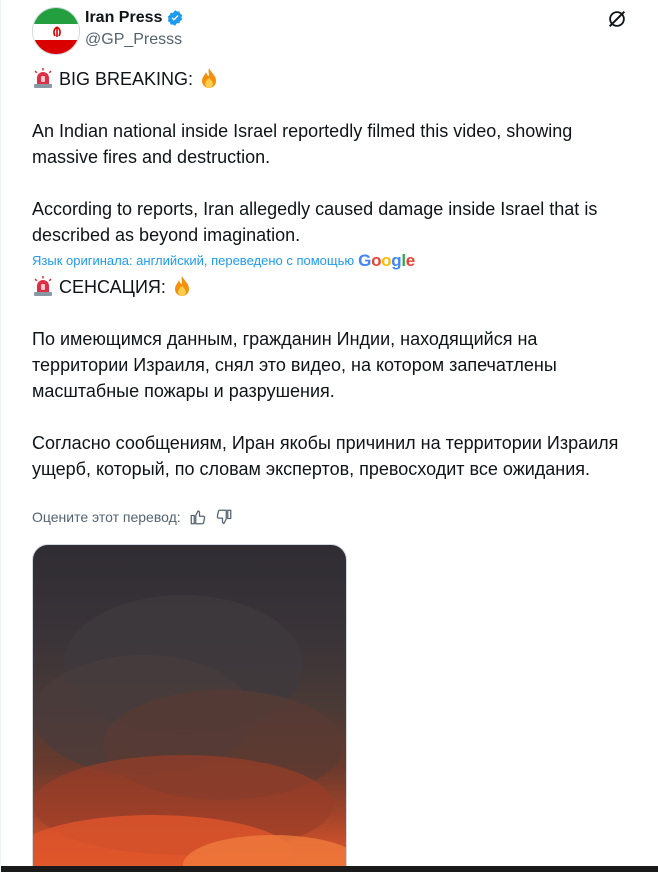 The width and height of the screenshot is (658, 872). I want to click on google-logo: Google, so click(386, 260).